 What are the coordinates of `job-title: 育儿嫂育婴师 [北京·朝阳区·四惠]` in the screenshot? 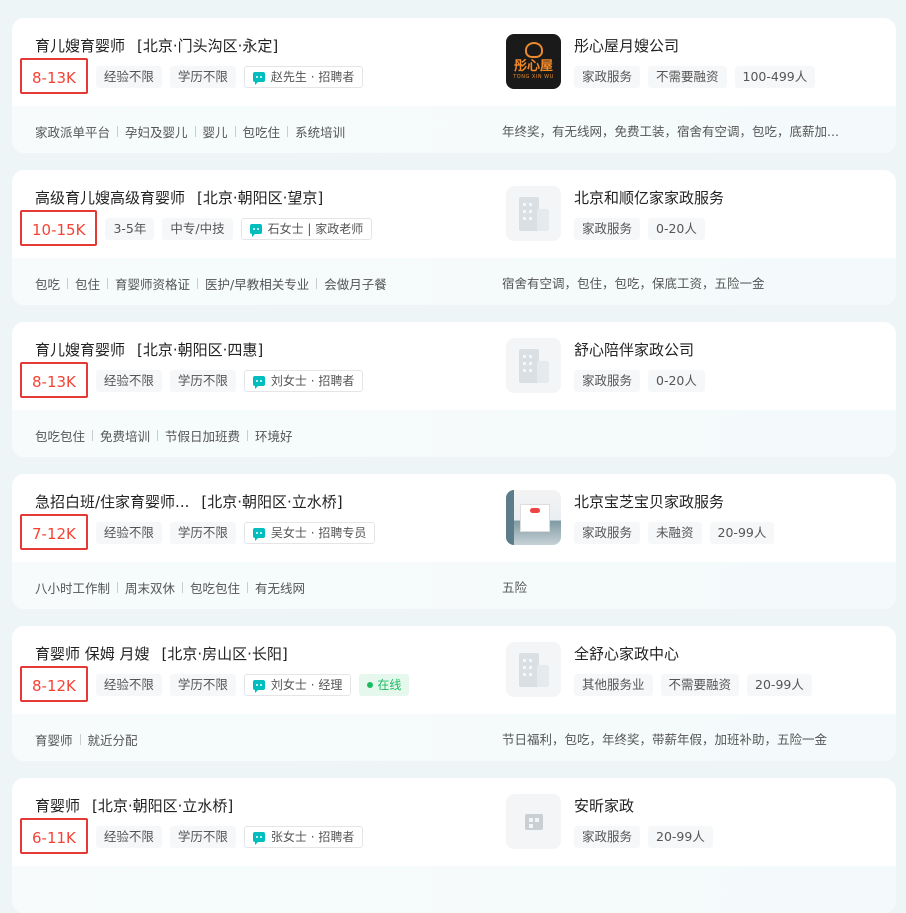 It's located at (149, 349).